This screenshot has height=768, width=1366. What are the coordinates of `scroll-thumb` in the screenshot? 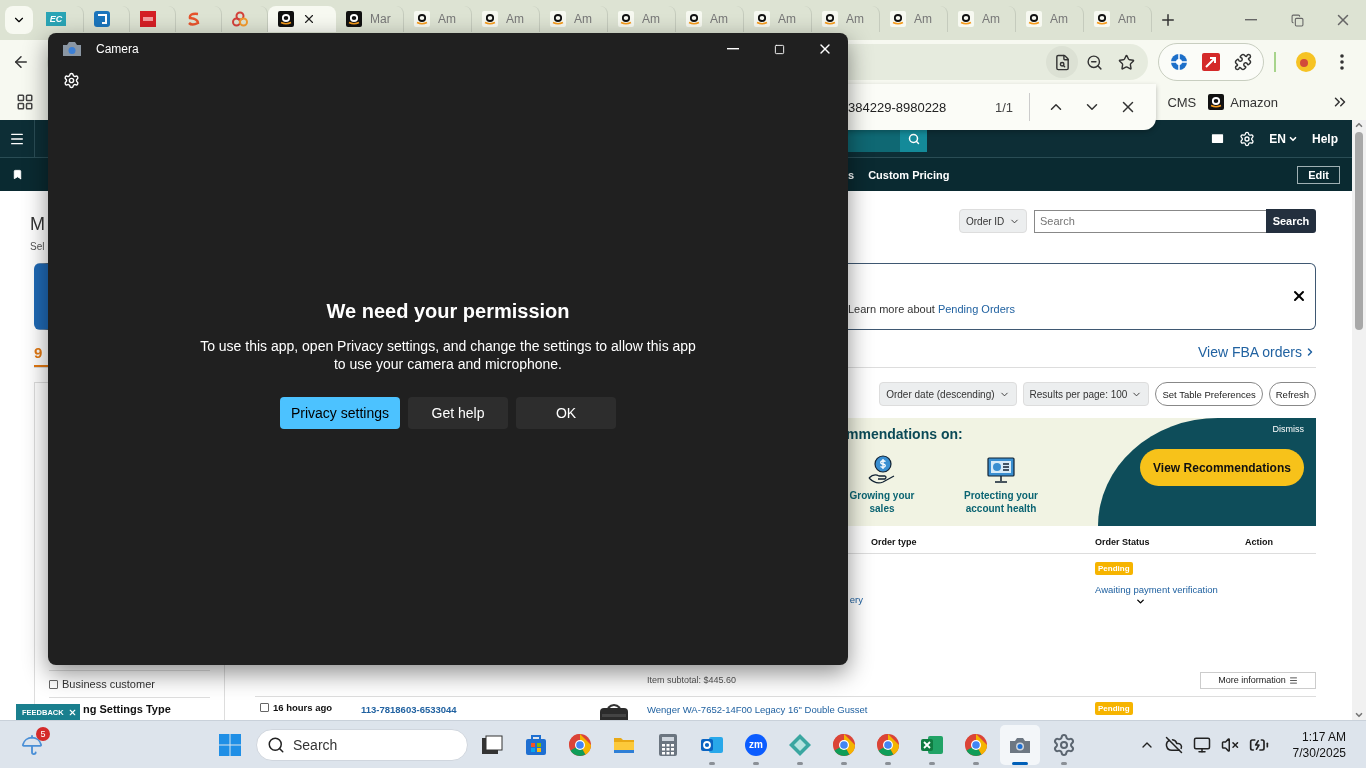 It's located at (1359, 231).